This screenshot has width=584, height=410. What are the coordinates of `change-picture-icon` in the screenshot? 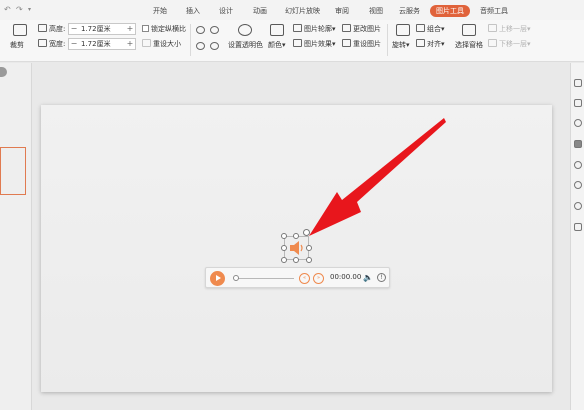 It's located at (346, 28).